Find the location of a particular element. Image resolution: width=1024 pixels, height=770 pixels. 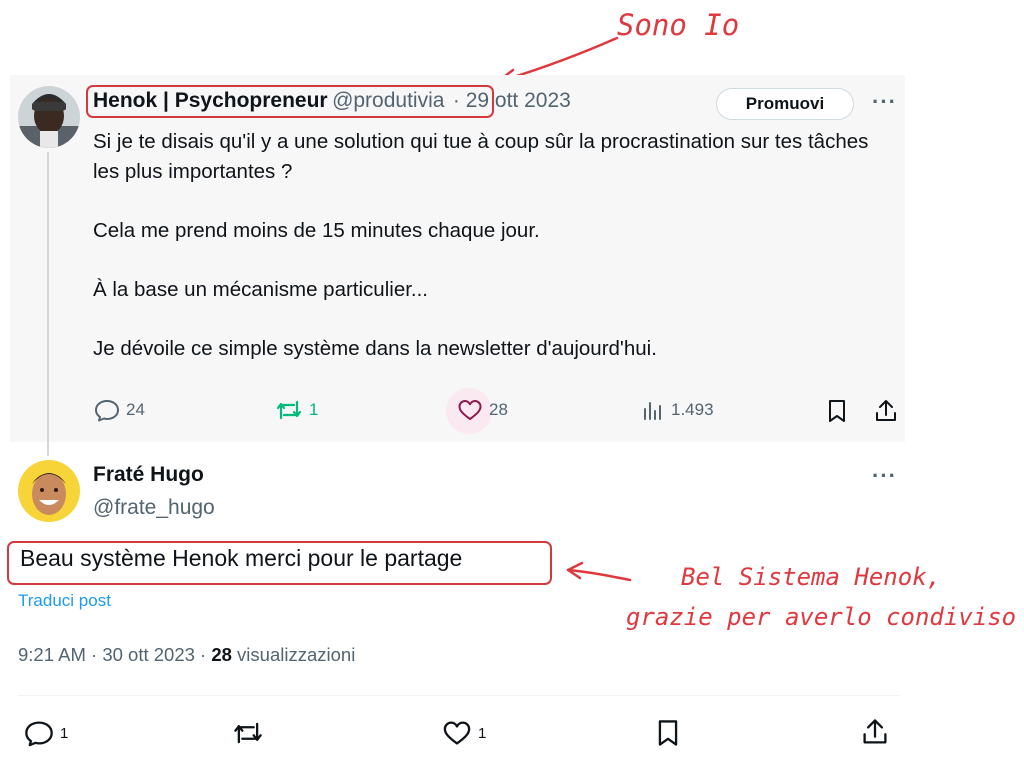

reply-retweet-action is located at coordinates (248, 735).